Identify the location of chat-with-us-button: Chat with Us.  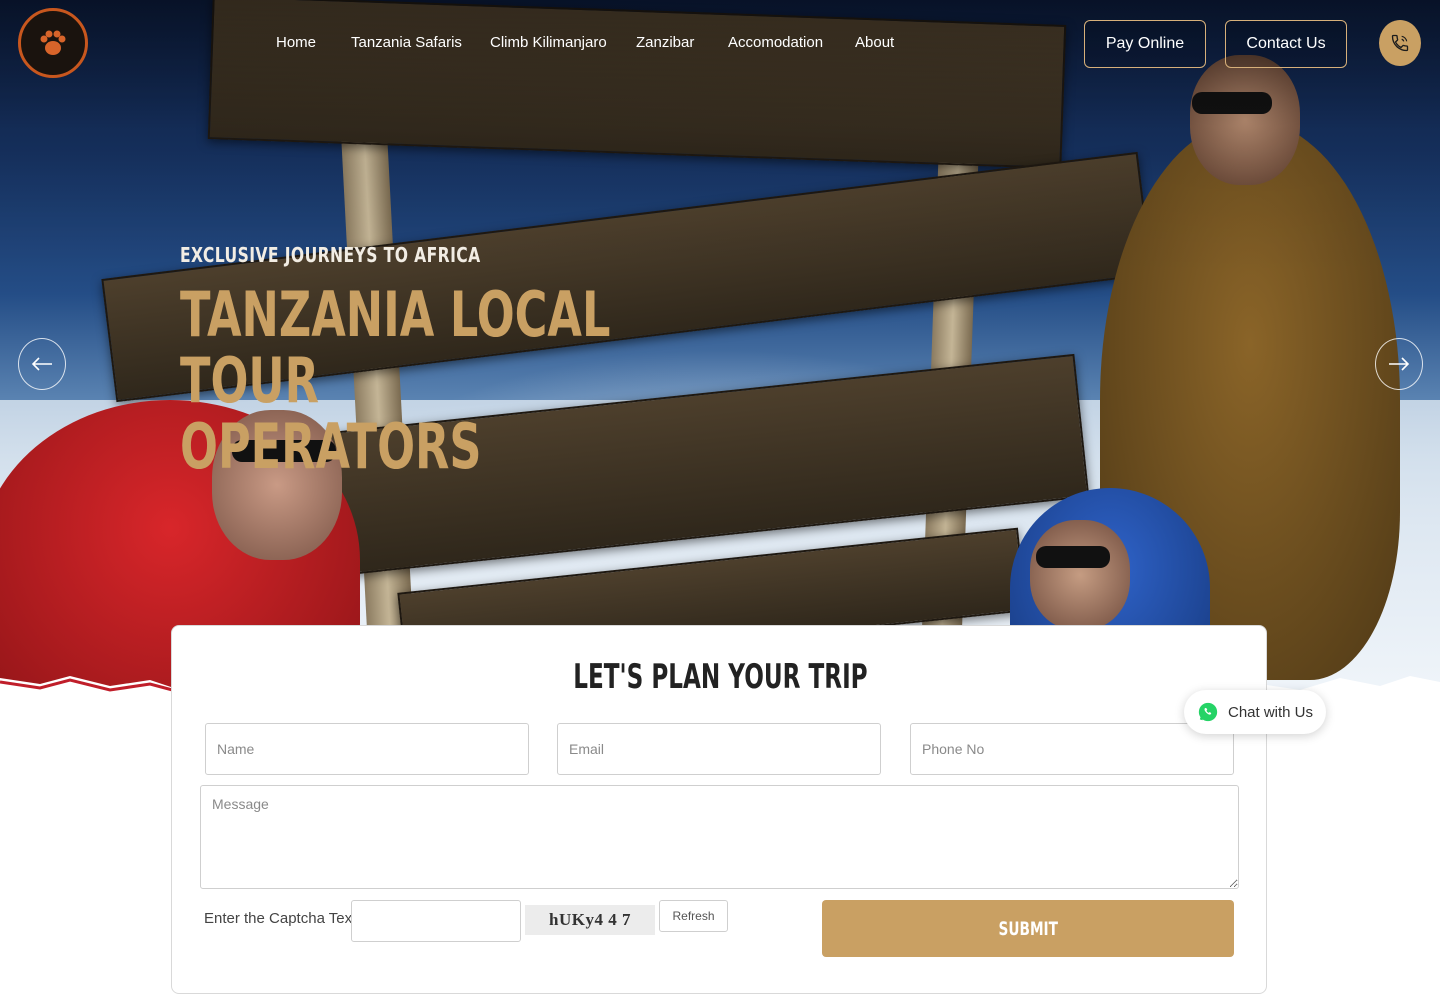
(1255, 712).